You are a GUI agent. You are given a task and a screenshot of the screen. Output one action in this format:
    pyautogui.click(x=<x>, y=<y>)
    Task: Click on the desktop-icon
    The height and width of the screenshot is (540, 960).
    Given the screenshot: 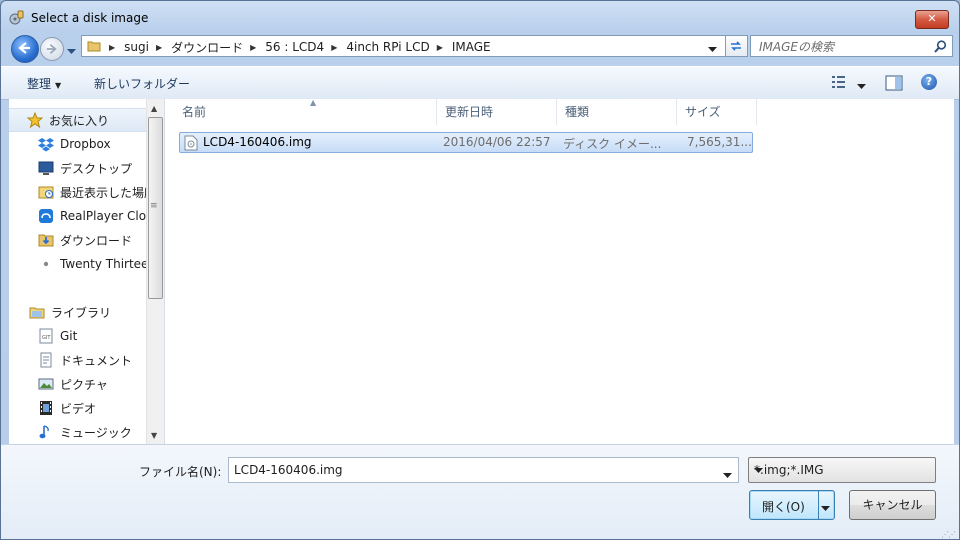 What is the action you would take?
    pyautogui.click(x=46, y=168)
    